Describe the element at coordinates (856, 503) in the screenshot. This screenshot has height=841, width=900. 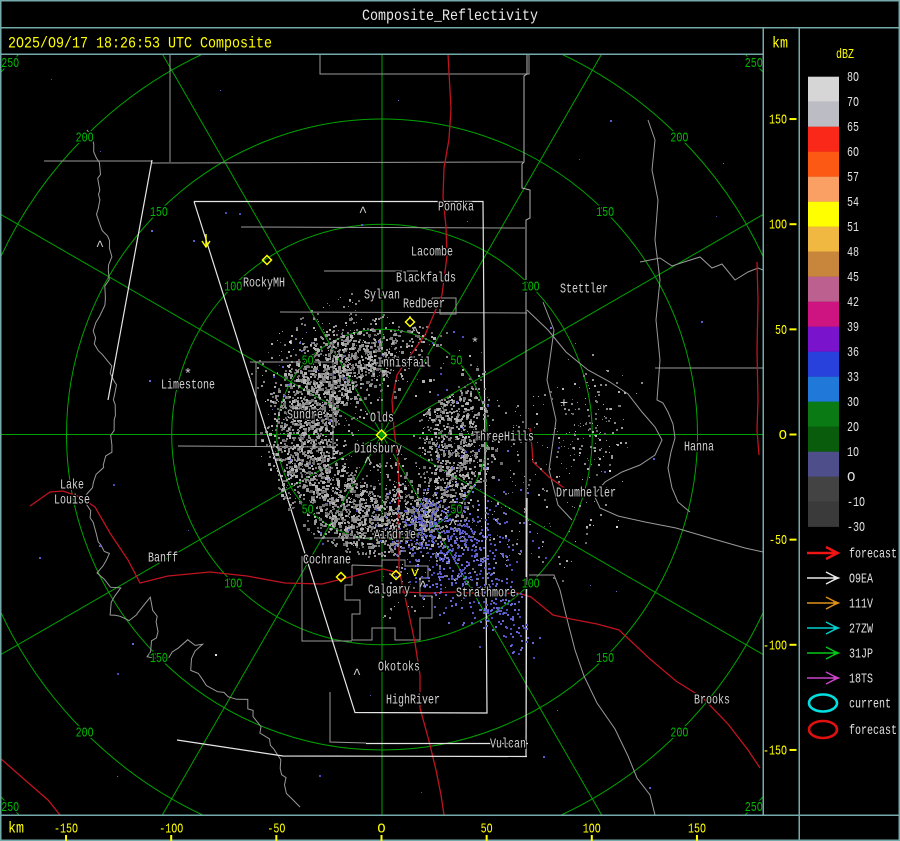
I see `svg-text: -1O` at that location.